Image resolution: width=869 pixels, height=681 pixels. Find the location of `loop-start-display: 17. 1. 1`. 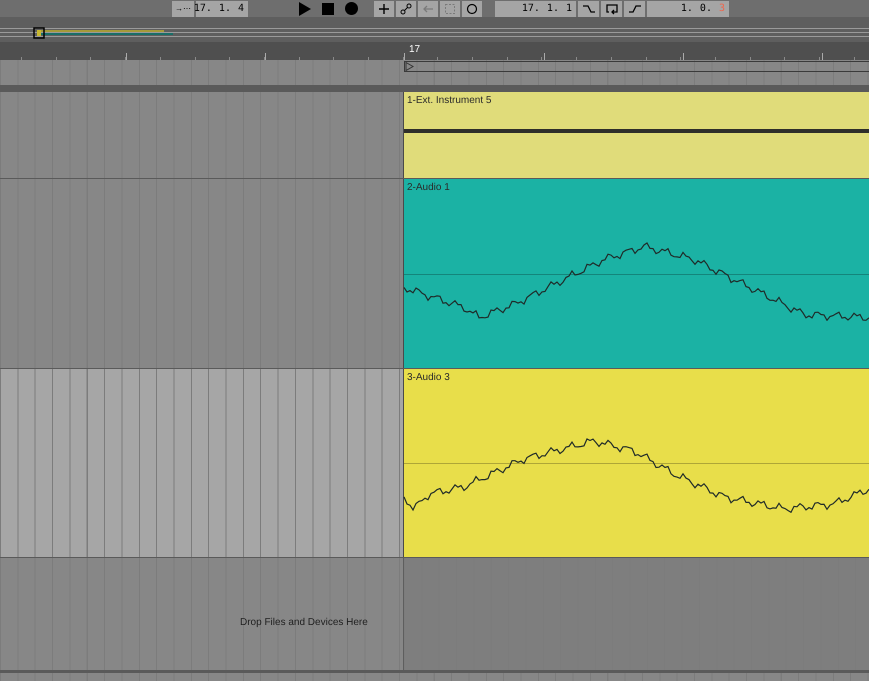

loop-start-display: 17. 1. 1 is located at coordinates (535, 8).